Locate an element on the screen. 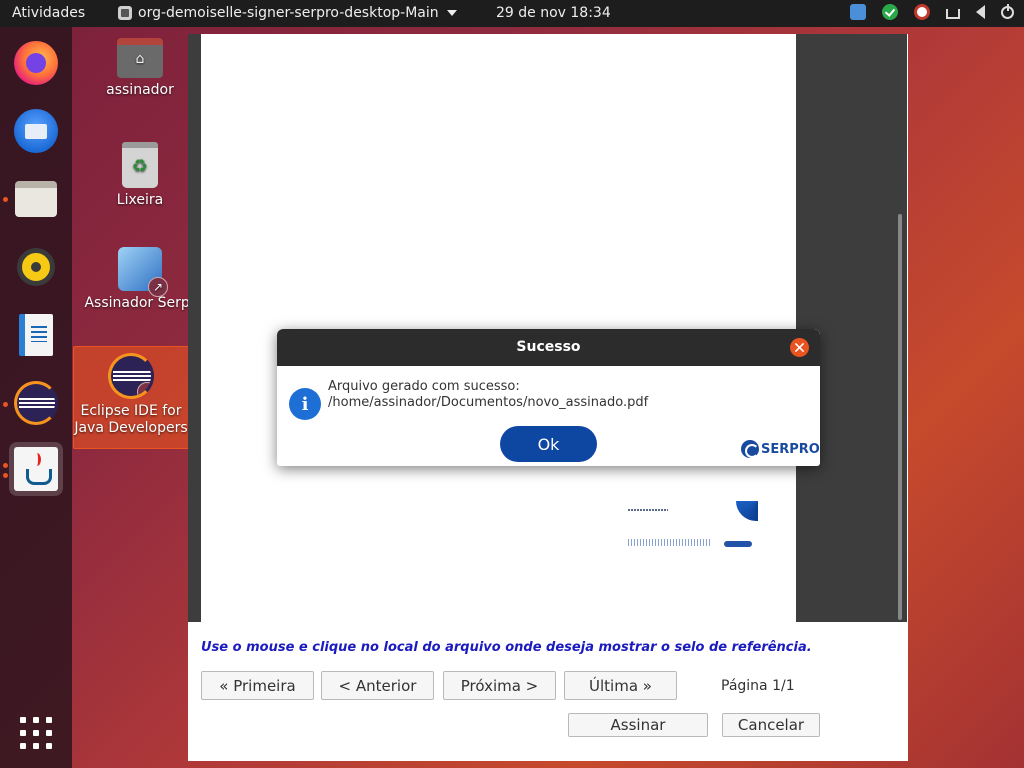  serpro-logo: SERPRO is located at coordinates (780, 449).